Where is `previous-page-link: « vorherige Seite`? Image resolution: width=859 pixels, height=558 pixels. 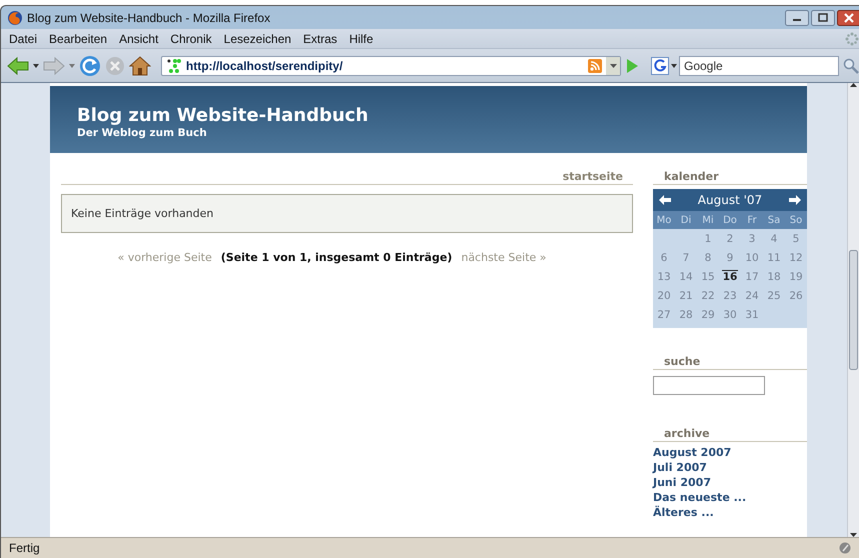 previous-page-link: « vorherige Seite is located at coordinates (165, 257).